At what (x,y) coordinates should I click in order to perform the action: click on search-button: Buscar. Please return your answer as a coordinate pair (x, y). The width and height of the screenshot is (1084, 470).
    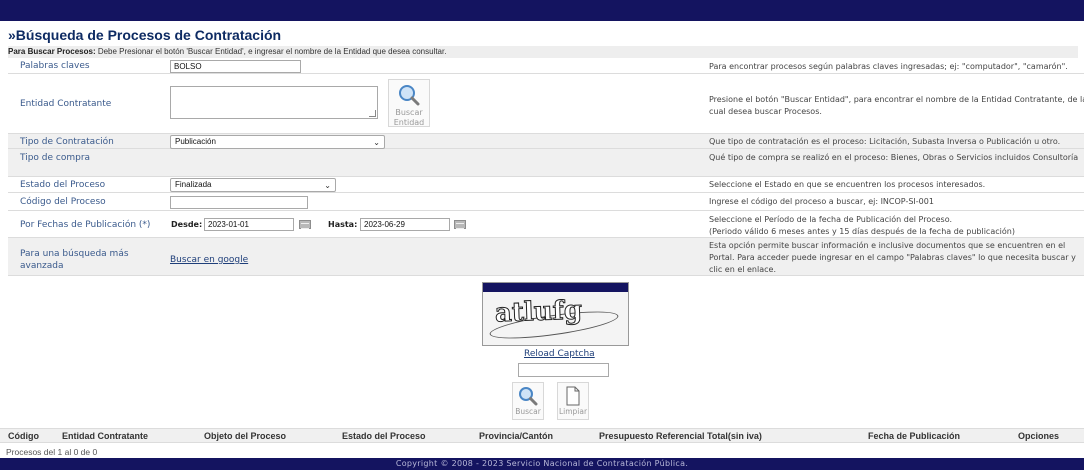
    Looking at the image, I should click on (528, 401).